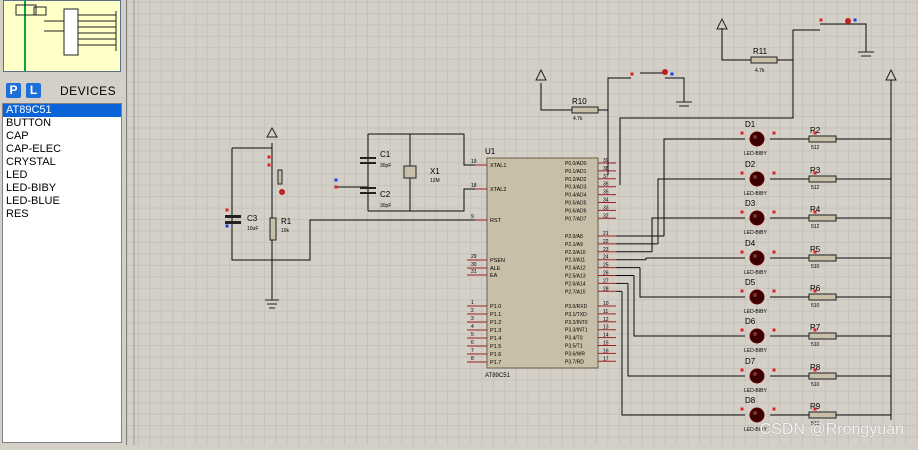  I want to click on pin-number: 25, so click(606, 266).